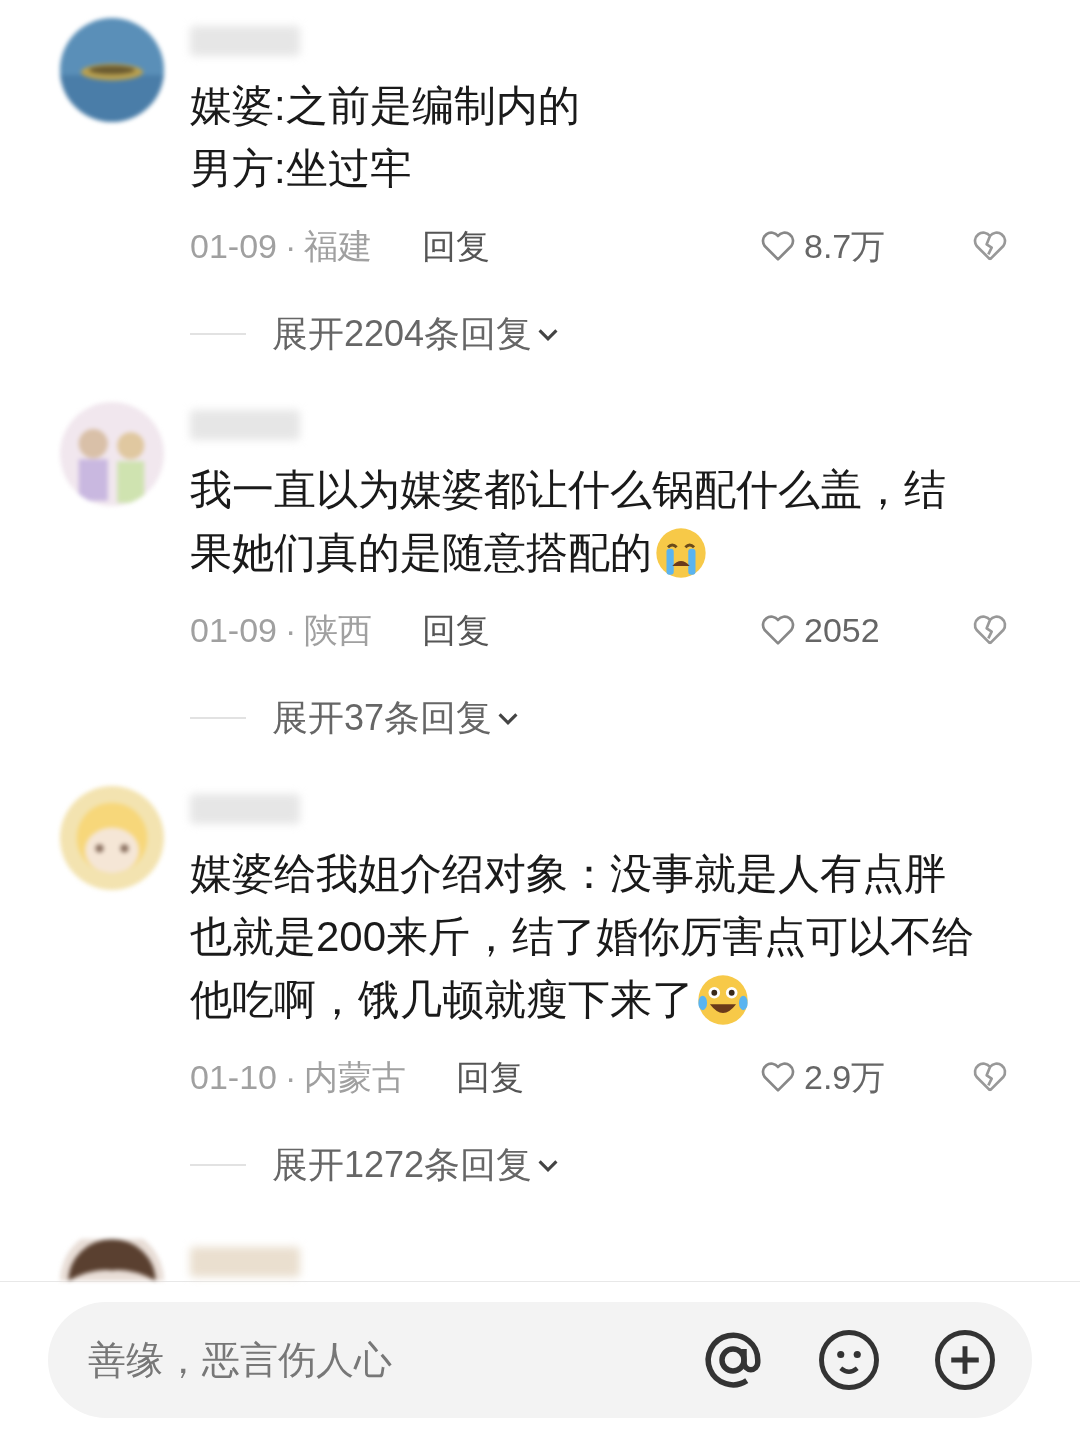 The width and height of the screenshot is (1080, 1440). What do you see at coordinates (338, 630) in the screenshot?
I see `comment-region: 陕西` at bounding box center [338, 630].